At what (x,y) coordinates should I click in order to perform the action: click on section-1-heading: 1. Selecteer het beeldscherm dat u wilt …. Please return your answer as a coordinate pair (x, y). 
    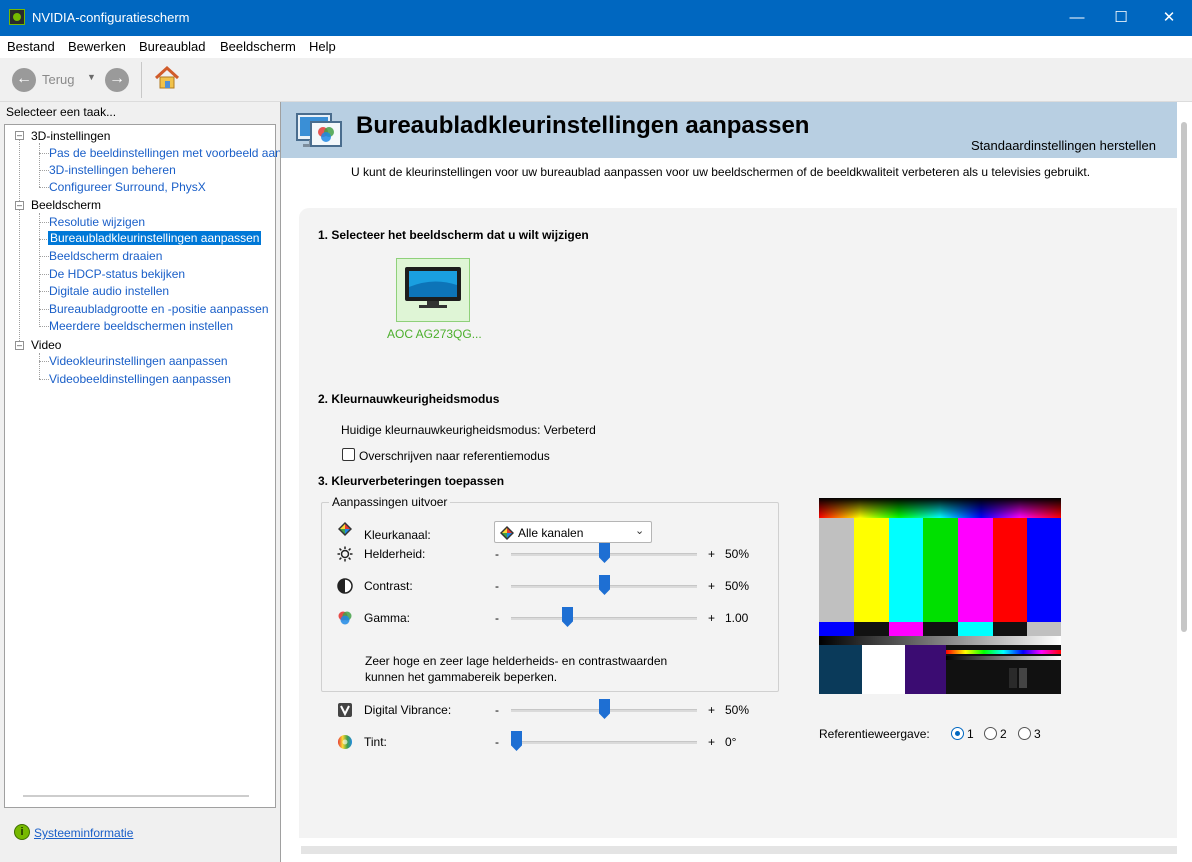
    Looking at the image, I should click on (453, 235).